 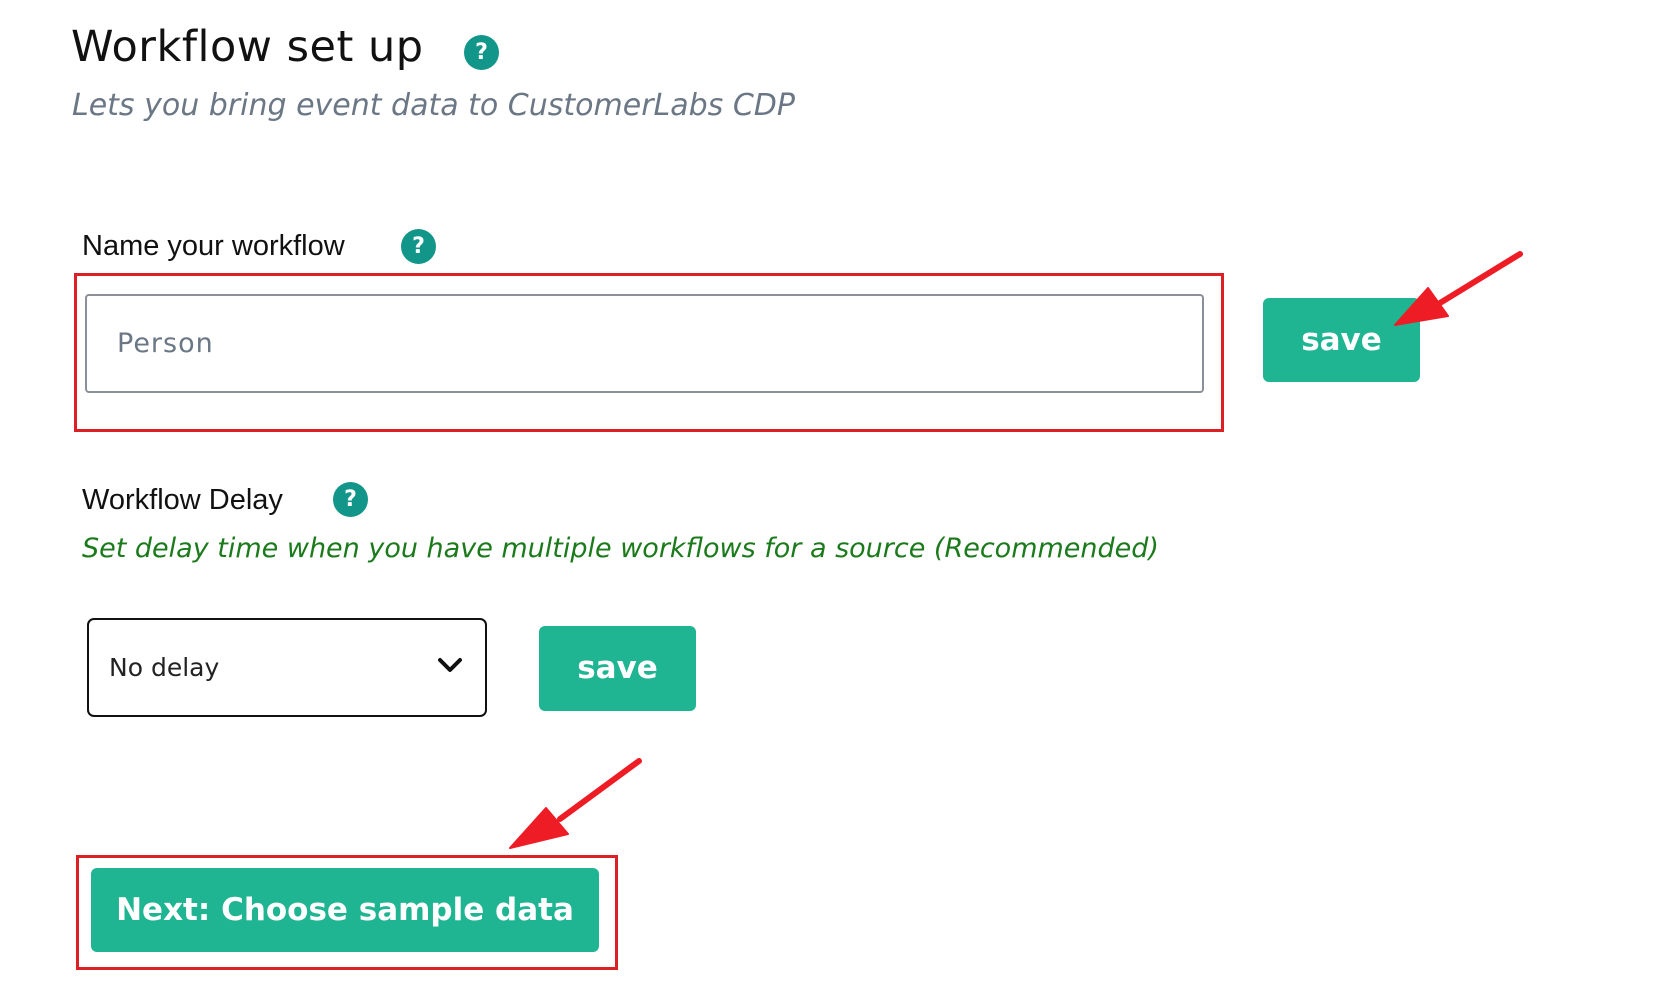 What do you see at coordinates (287, 667) in the screenshot?
I see `delay-select: No delay` at bounding box center [287, 667].